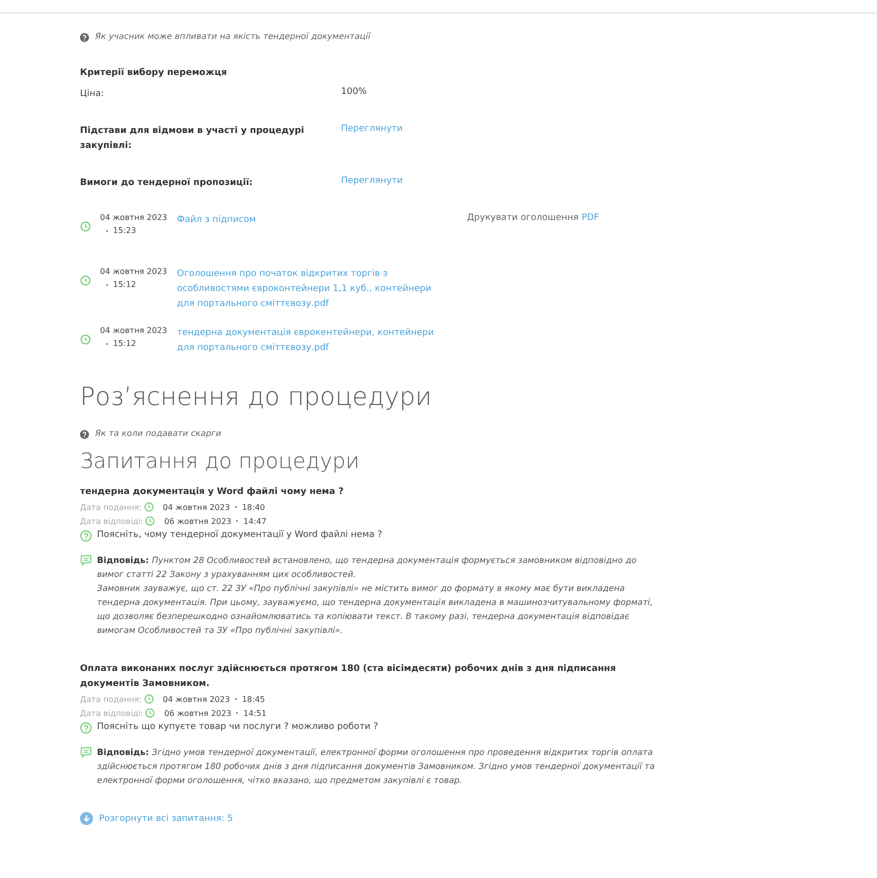  Describe the element at coordinates (193, 139) in the screenshot. I see `field-label: Підстави для відмови в участі у процедурі закупівлі:` at that location.